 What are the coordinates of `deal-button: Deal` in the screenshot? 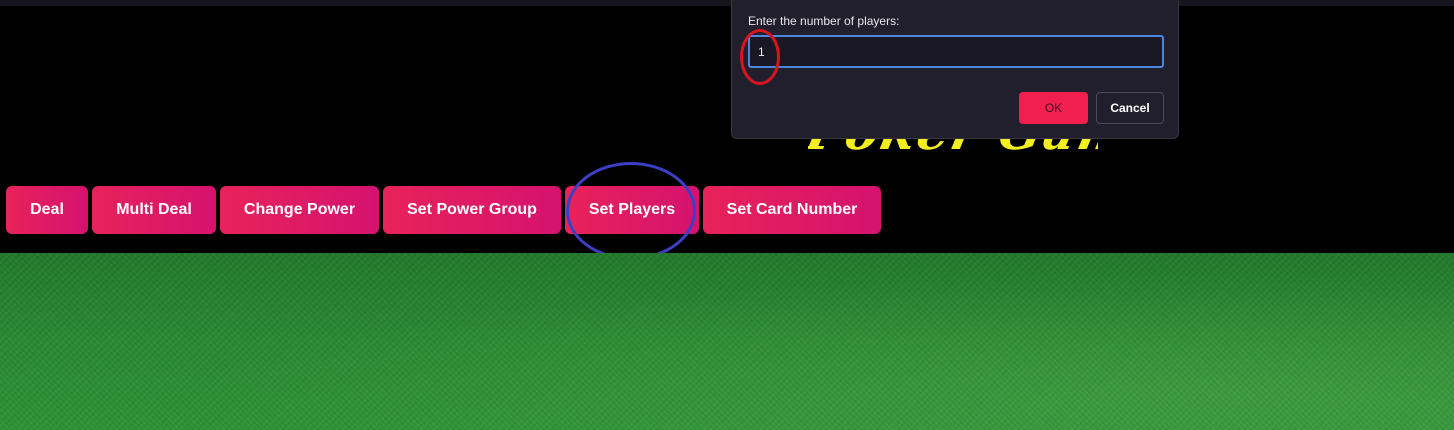 It's located at (47, 210).